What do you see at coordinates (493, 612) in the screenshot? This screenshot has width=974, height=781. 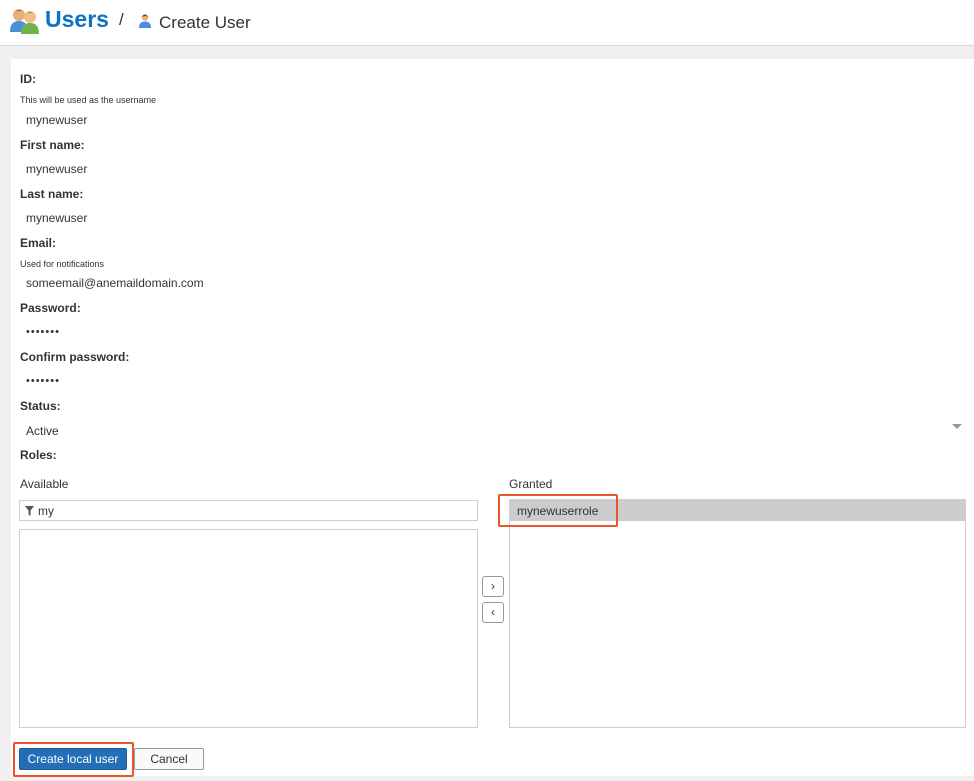 I see `revoke-role-button: ‹` at bounding box center [493, 612].